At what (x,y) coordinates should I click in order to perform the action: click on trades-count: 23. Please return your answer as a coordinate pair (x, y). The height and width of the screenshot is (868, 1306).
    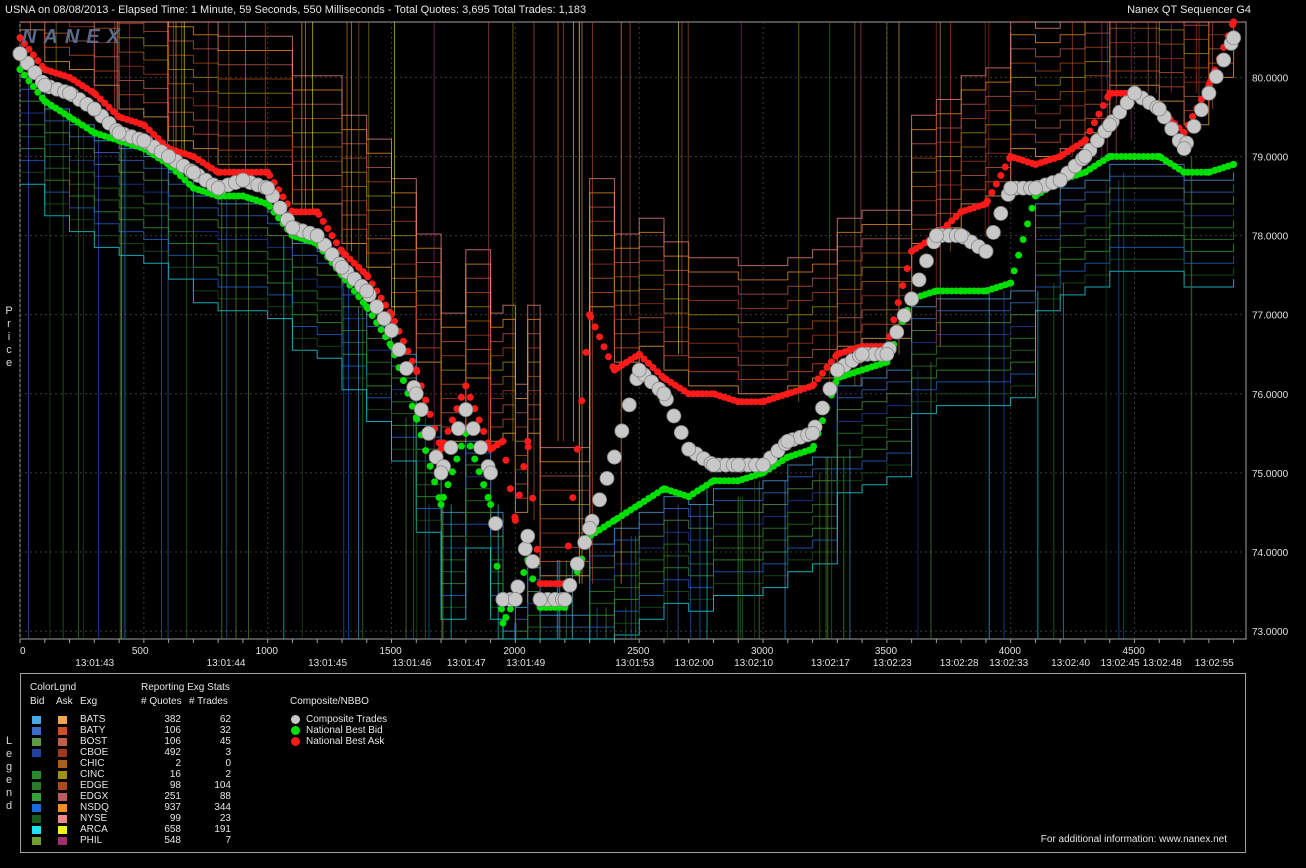
    Looking at the image, I should click on (225, 818).